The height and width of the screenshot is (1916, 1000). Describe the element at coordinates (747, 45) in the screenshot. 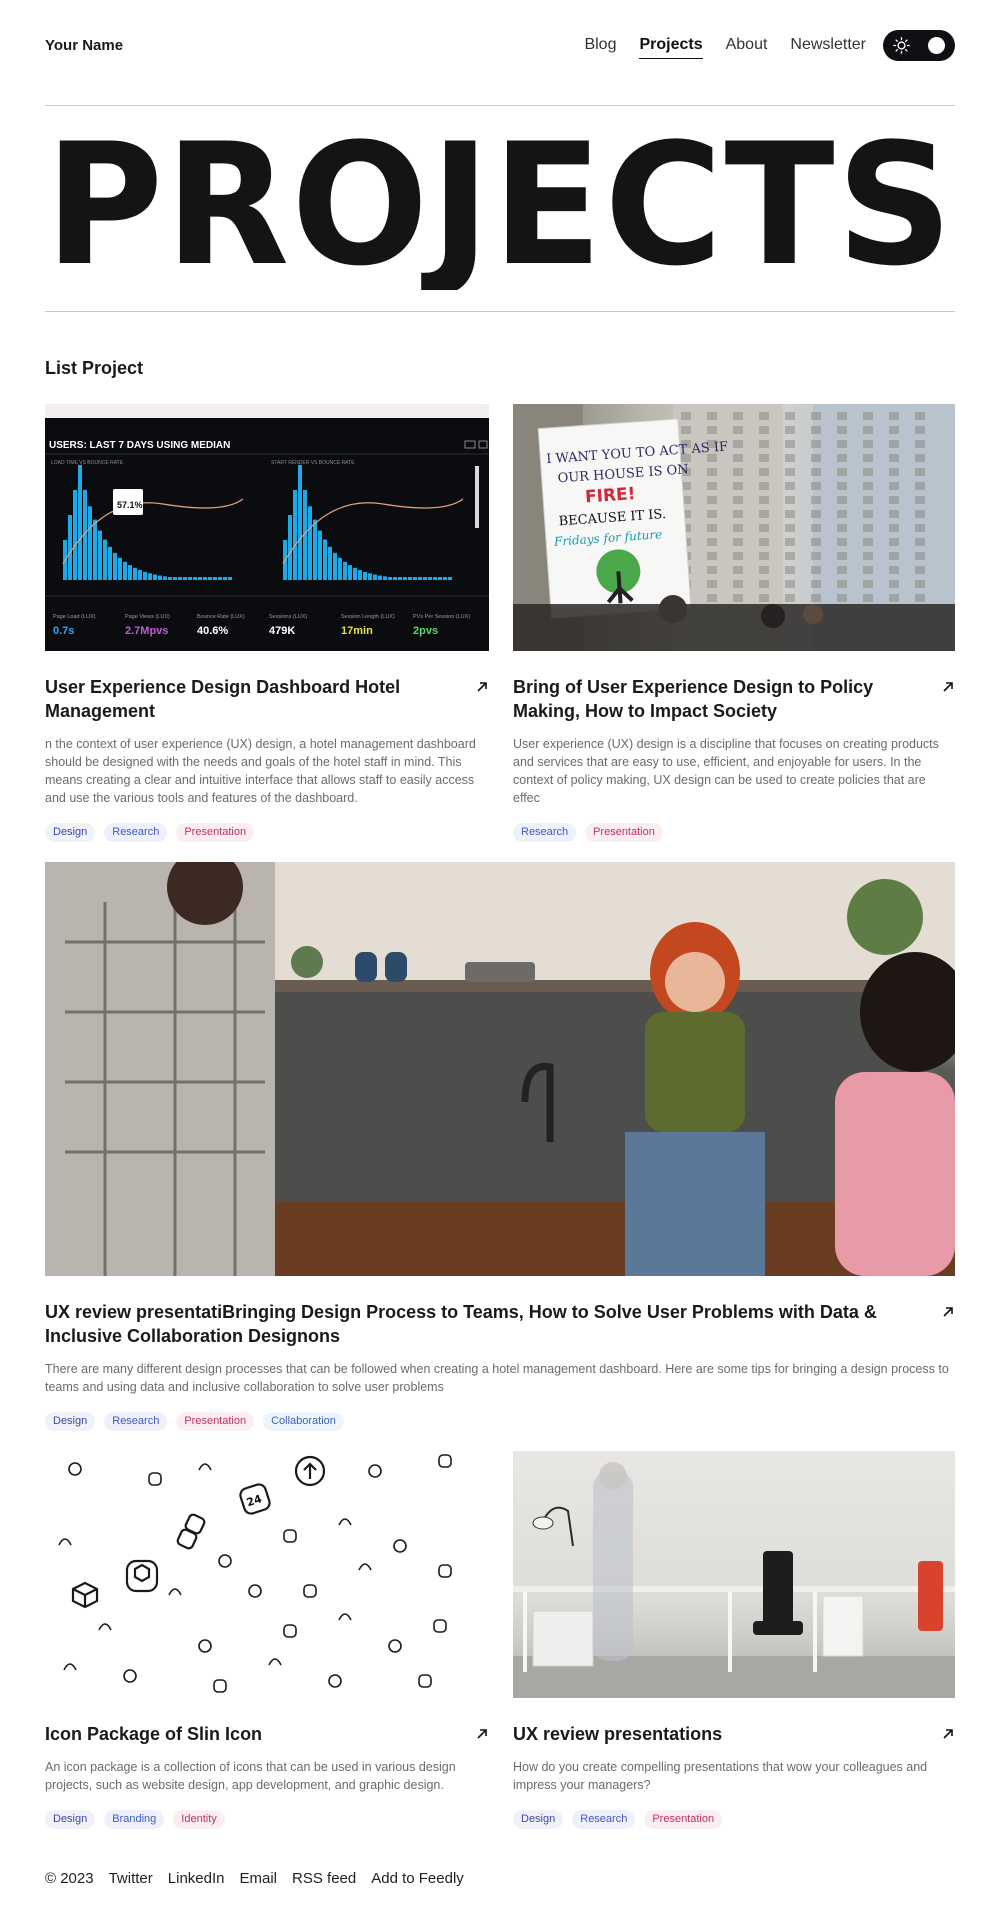

I see `nav-about: About` at that location.